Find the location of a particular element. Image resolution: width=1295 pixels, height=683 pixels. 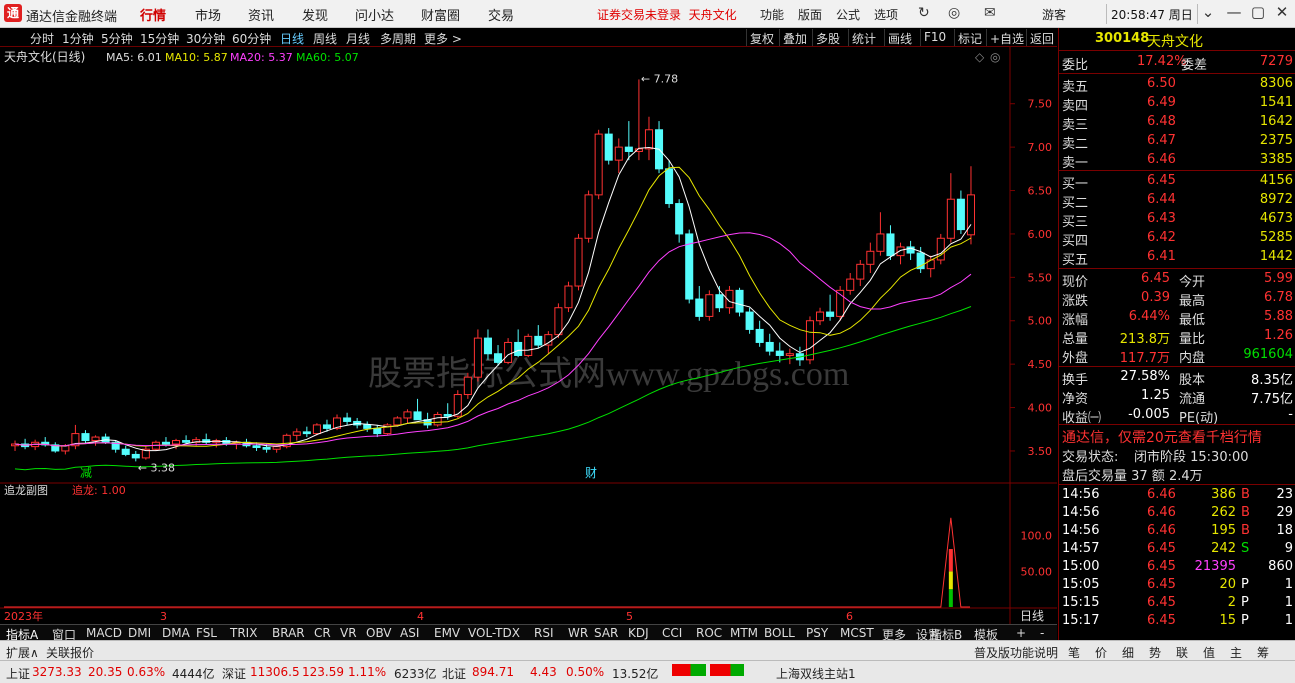

period-multi: 多周期 is located at coordinates (398, 38).